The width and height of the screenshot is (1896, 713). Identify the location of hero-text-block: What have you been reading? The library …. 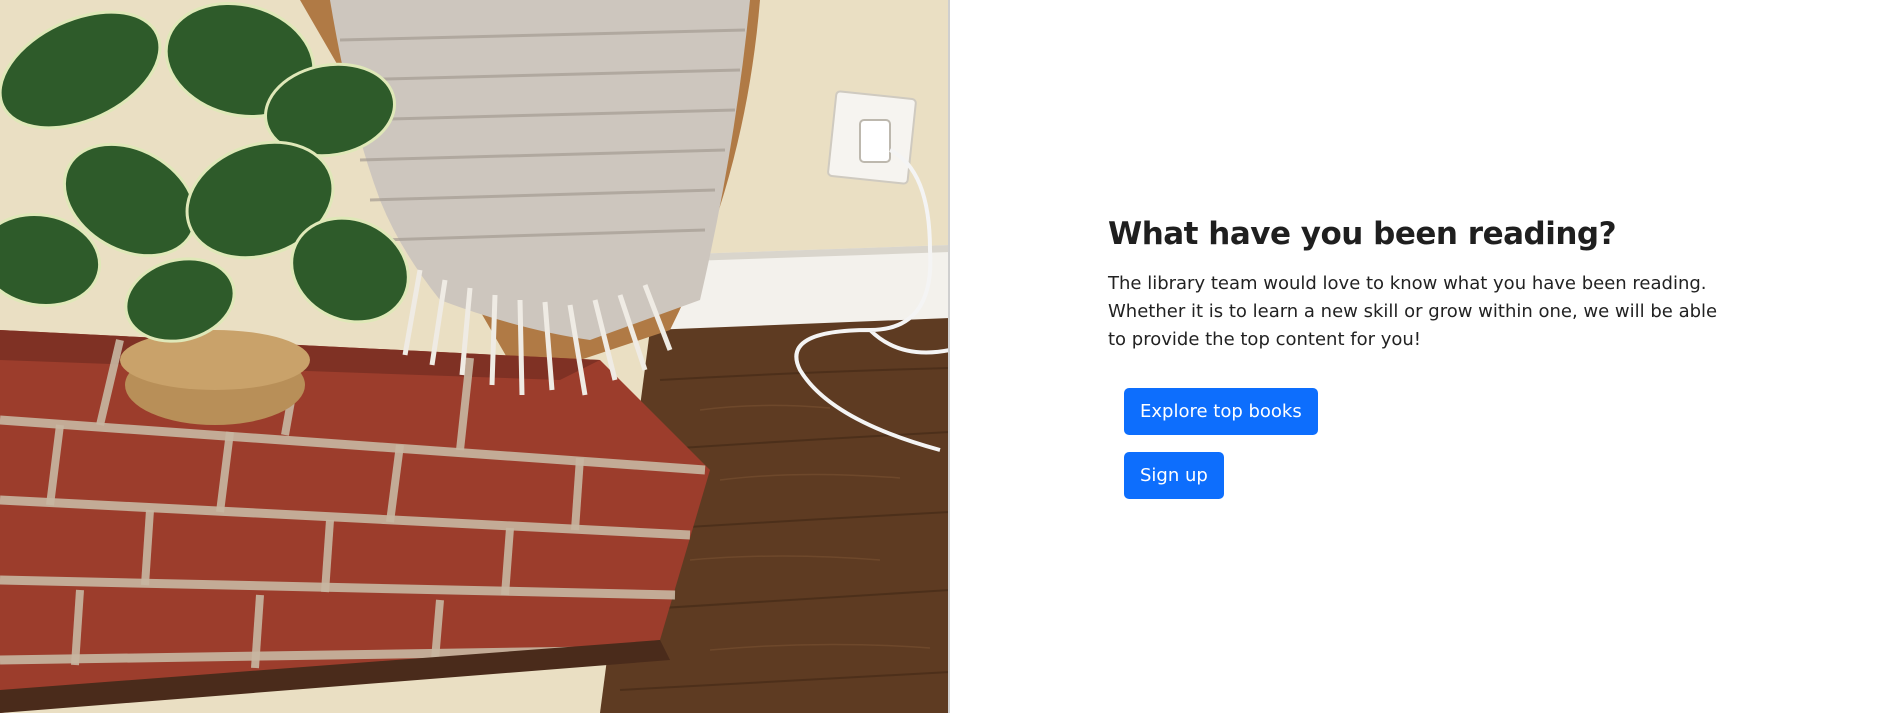
(1418, 356).